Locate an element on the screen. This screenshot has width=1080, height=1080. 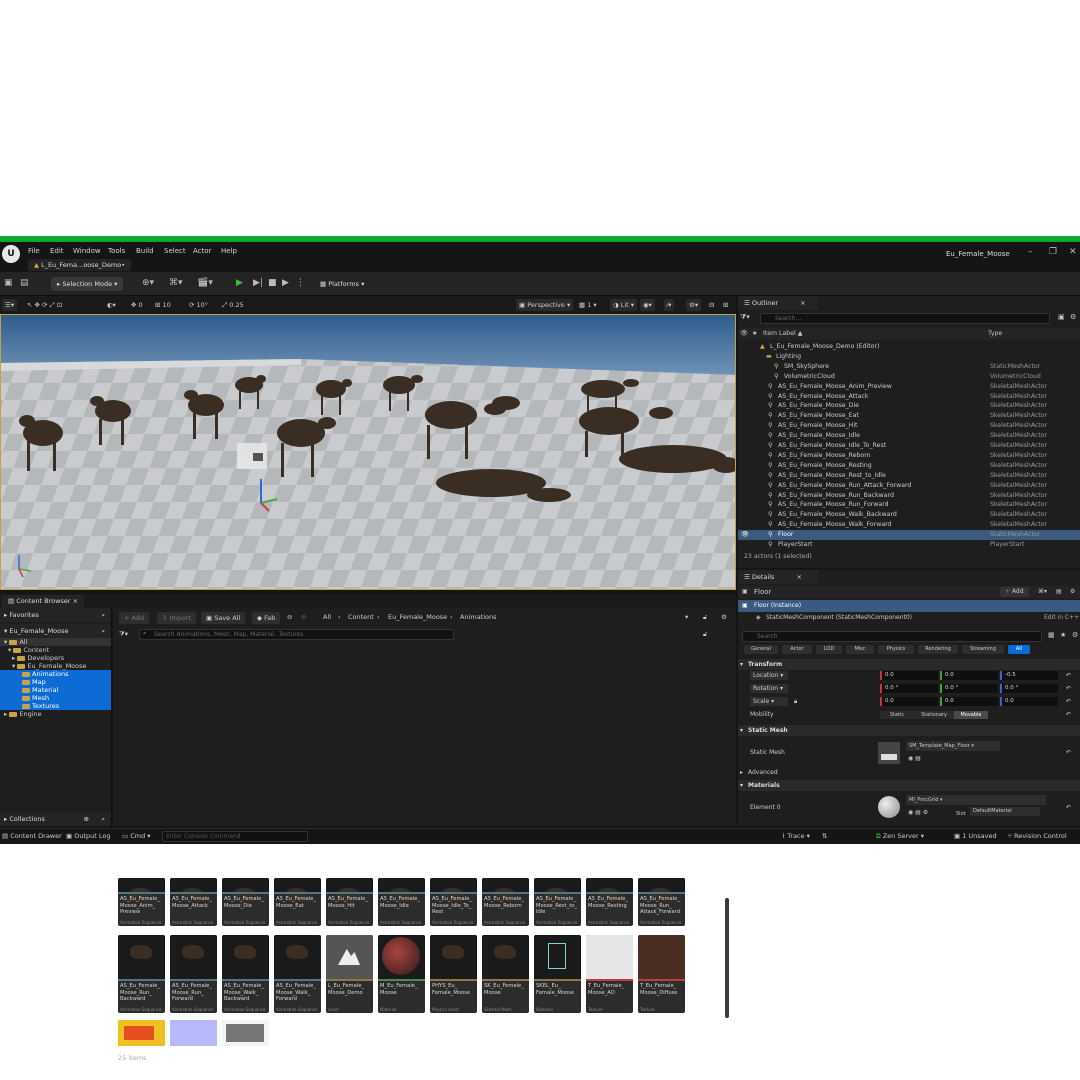
materials-section: ▾ Materials is located at coordinates (909, 785).